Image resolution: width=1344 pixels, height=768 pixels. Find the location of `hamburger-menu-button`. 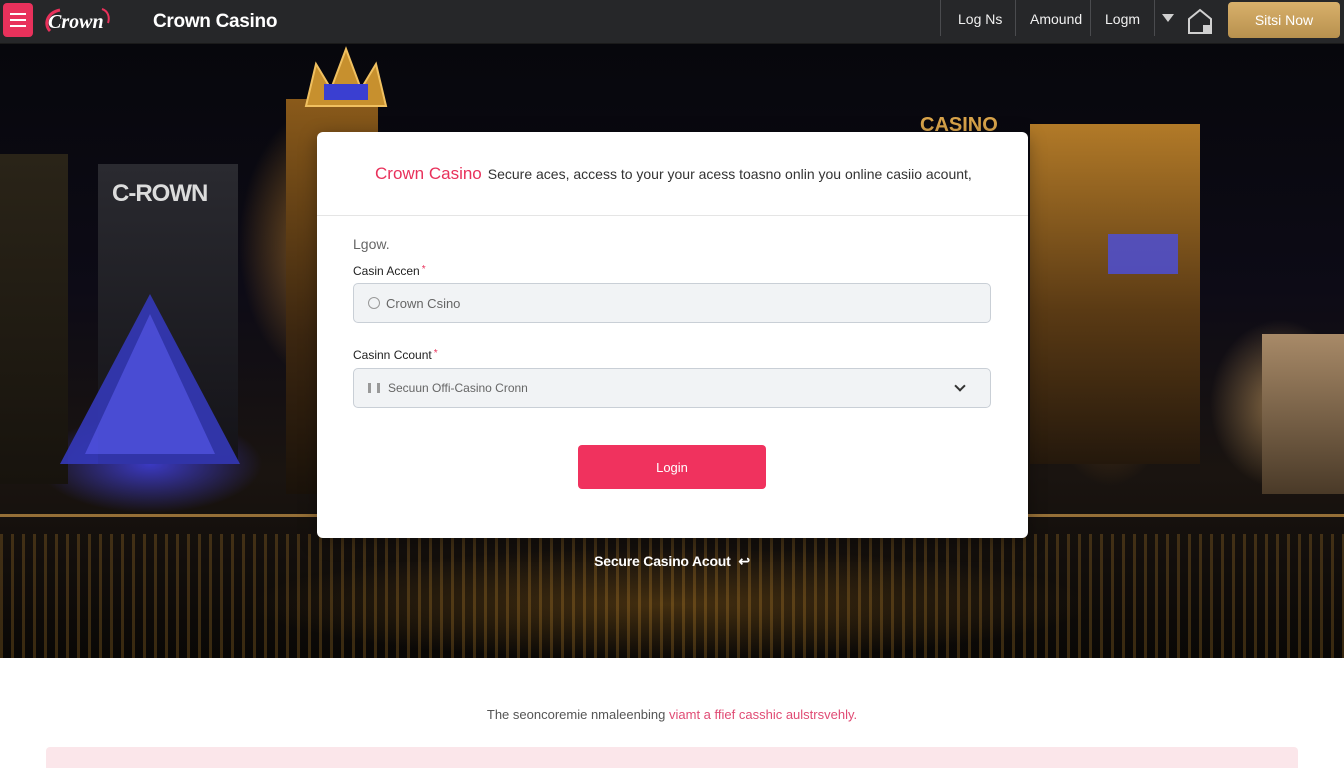

hamburger-menu-button is located at coordinates (18, 20).